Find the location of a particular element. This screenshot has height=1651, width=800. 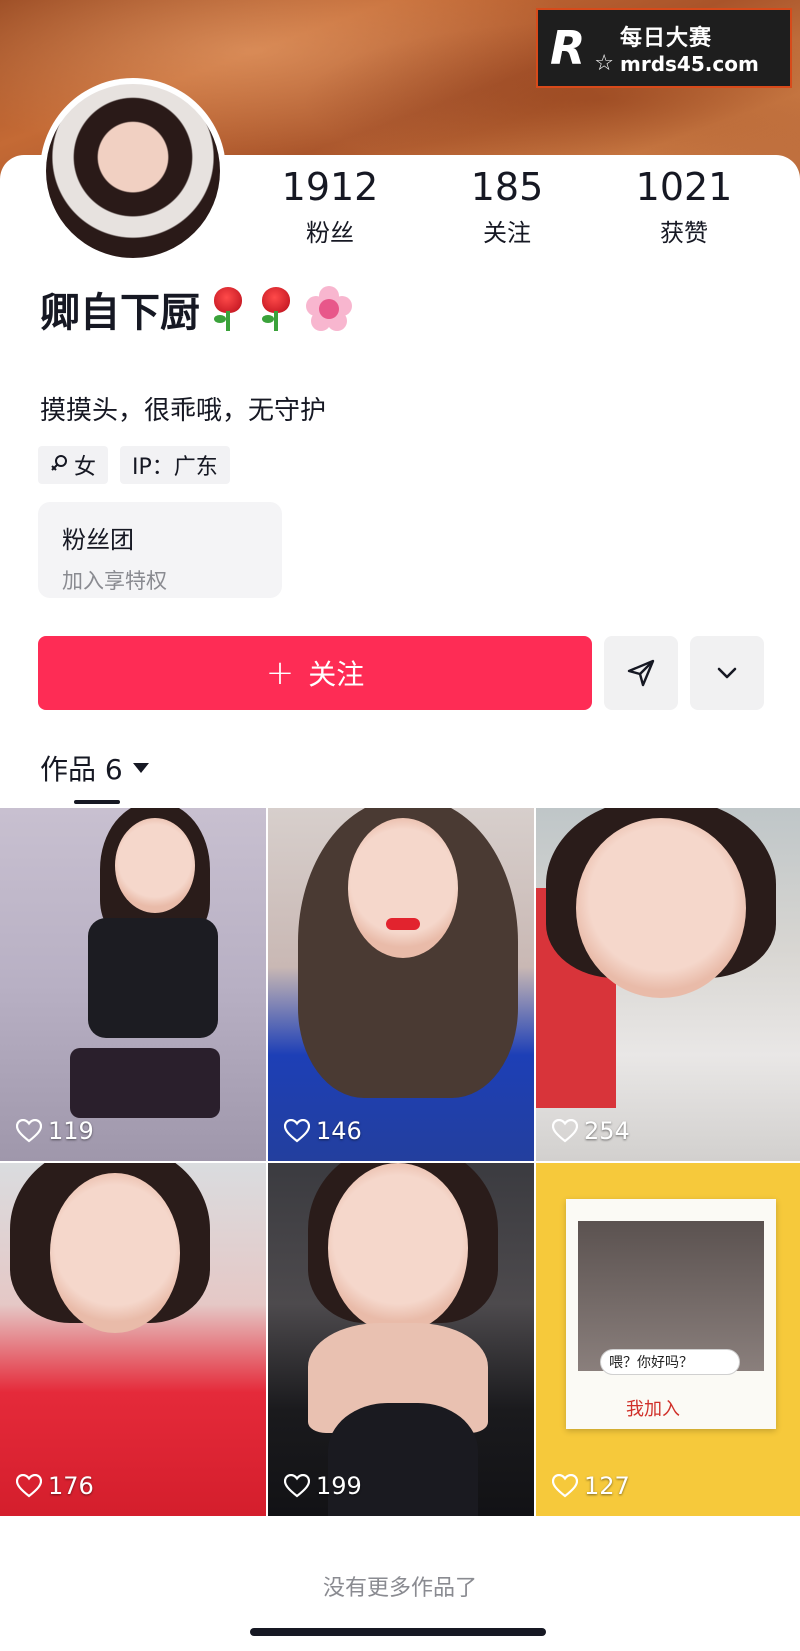

send-message-button is located at coordinates (641, 673).